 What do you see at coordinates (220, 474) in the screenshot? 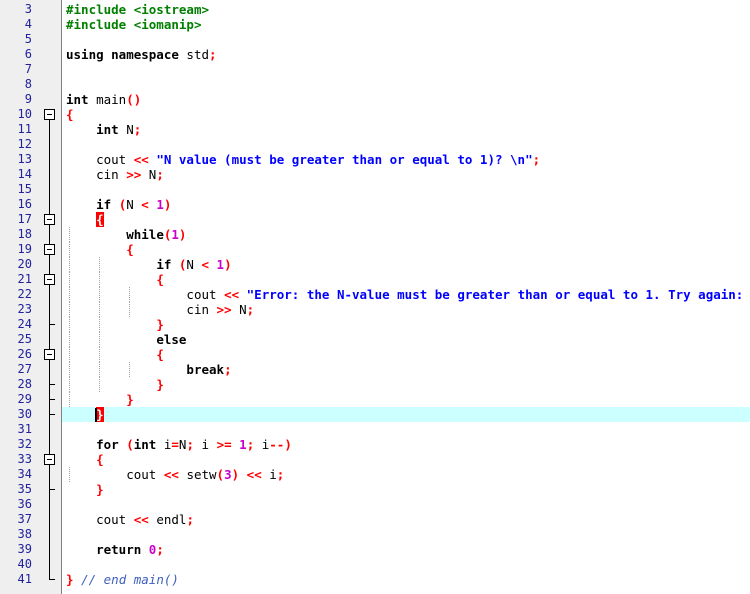
I see `token-op: (` at bounding box center [220, 474].